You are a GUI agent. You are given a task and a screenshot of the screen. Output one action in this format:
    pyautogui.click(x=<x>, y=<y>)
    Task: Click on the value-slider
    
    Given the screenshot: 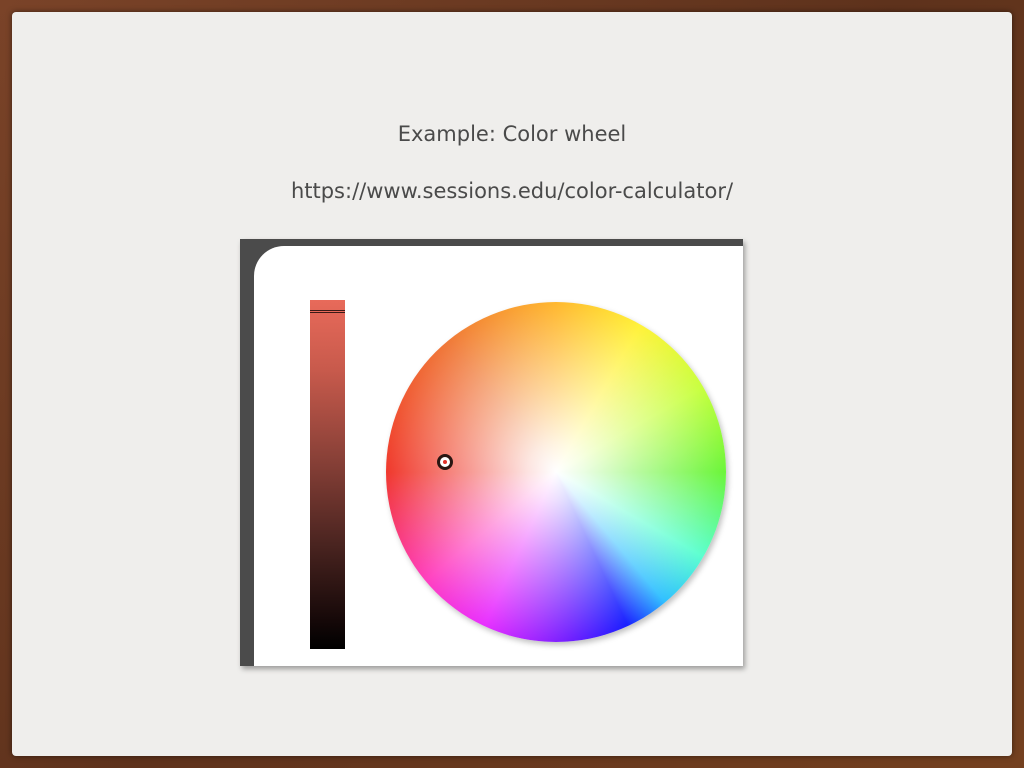 What is the action you would take?
    pyautogui.click(x=327, y=474)
    